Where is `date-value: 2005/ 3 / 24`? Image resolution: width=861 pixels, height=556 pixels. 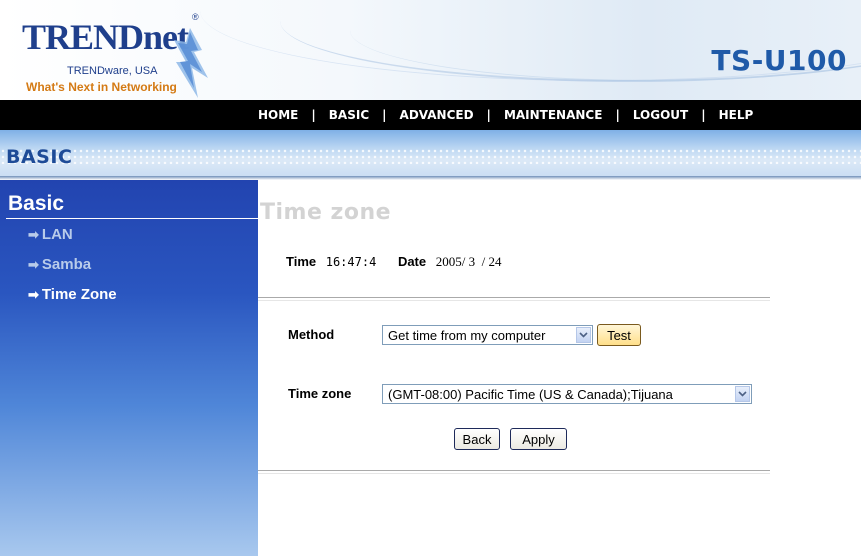
date-value: 2005/ 3 / 24 is located at coordinates (468, 261).